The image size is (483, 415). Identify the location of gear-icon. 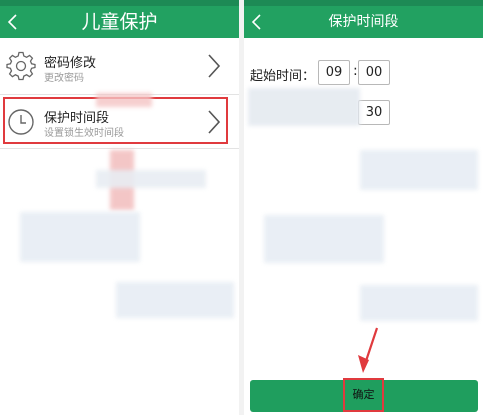
(21, 66).